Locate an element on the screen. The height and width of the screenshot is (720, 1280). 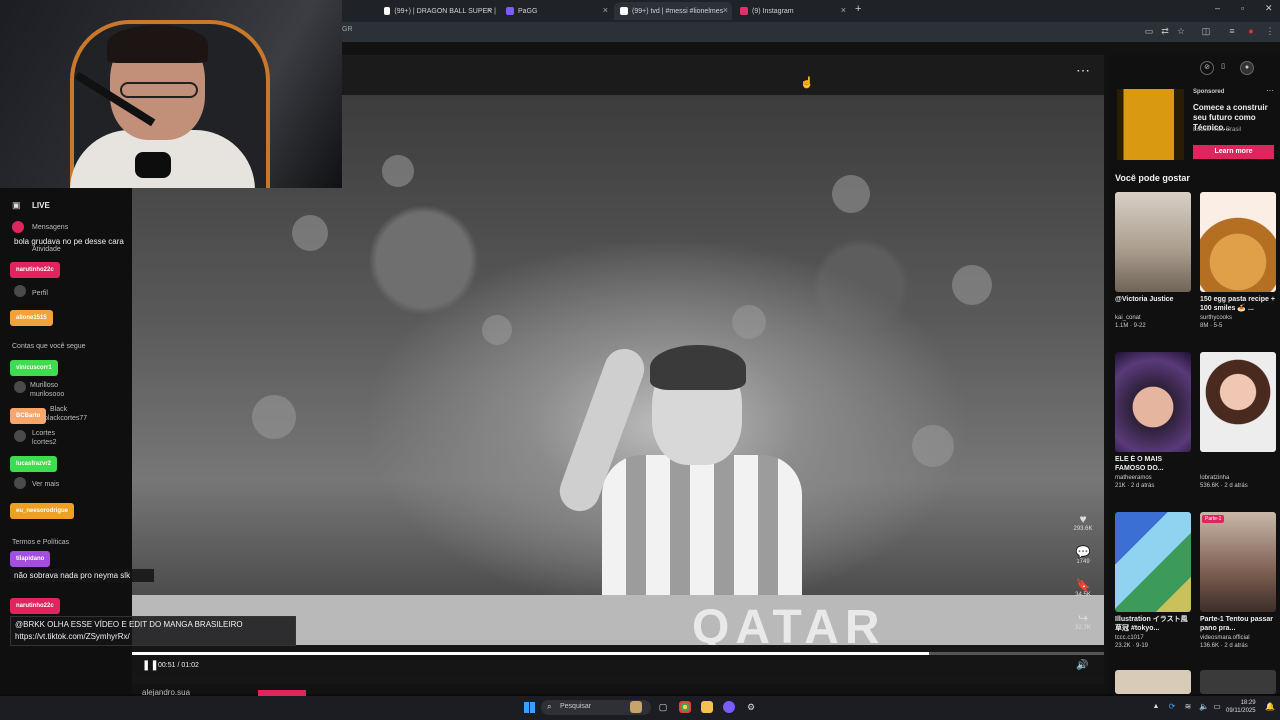
video-card-author: matheeramos is located at coordinates (1133, 478).